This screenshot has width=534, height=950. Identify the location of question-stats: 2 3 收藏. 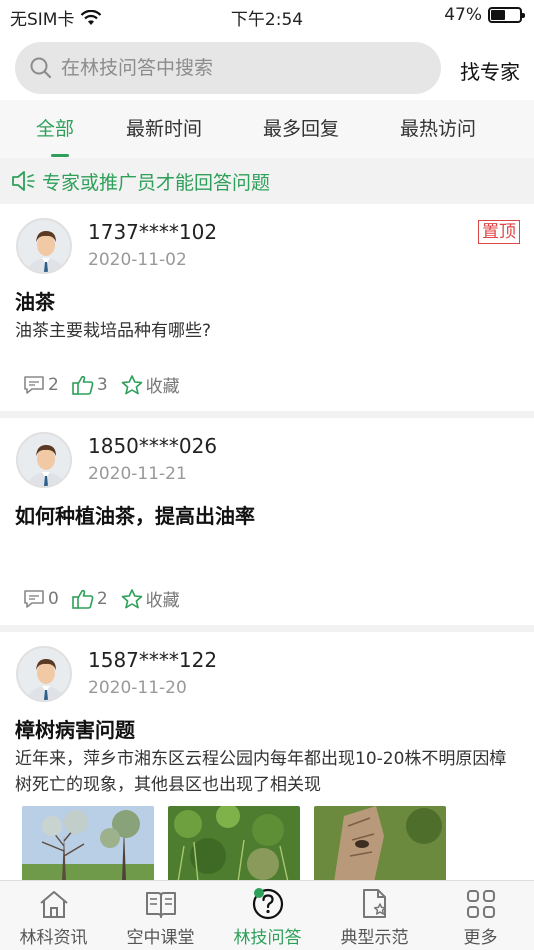
(107, 384).